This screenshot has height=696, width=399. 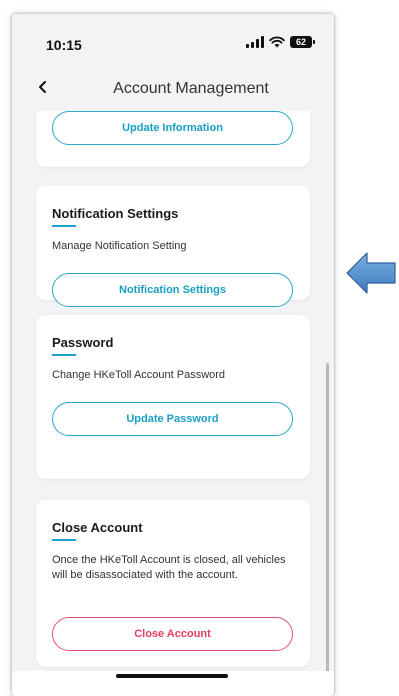 I want to click on notification-settings-description: Manage Notification Setting, so click(x=119, y=246).